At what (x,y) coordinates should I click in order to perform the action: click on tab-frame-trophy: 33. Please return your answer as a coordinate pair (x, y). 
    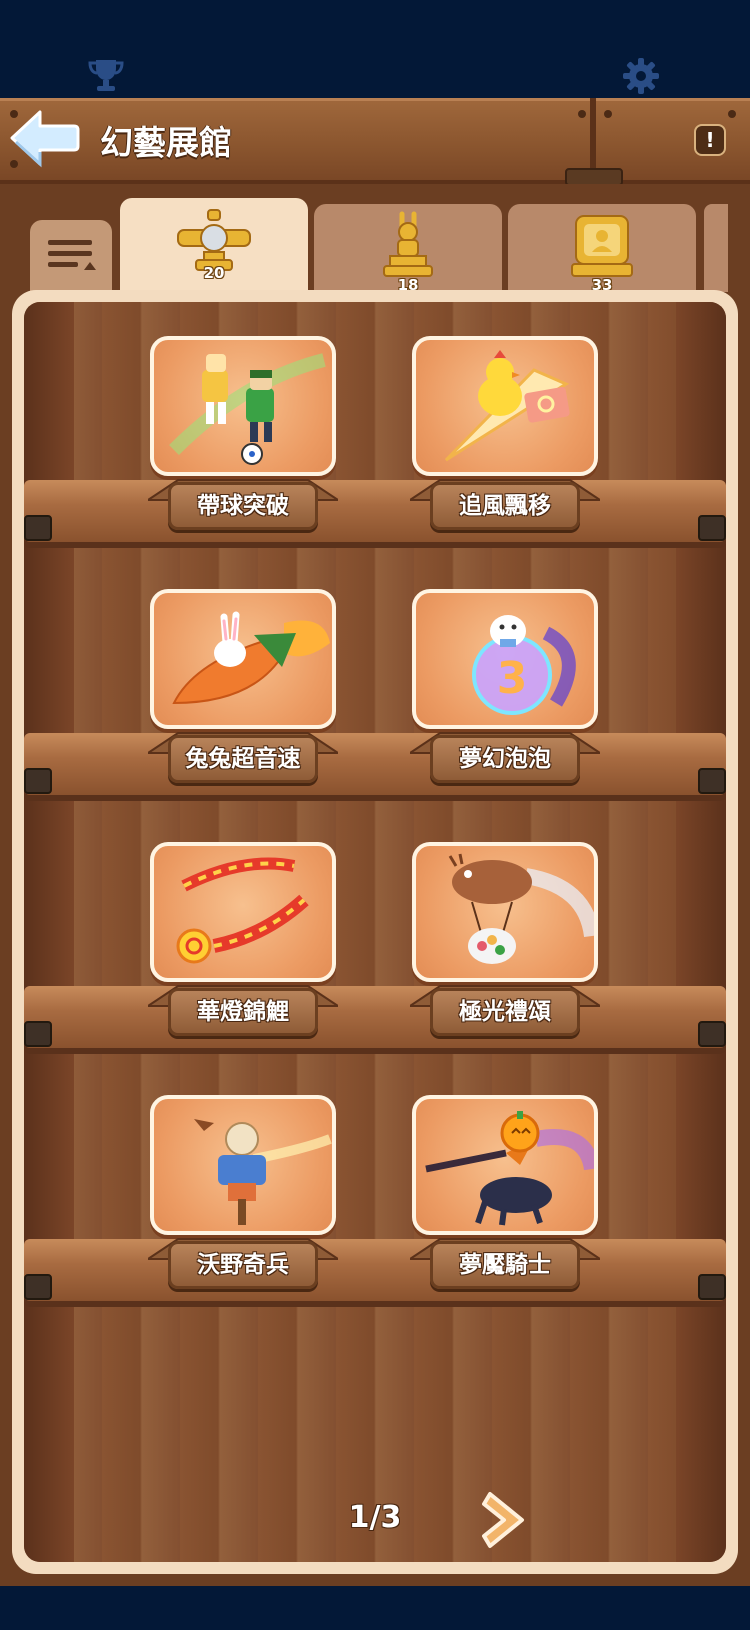
    Looking at the image, I should click on (602, 249).